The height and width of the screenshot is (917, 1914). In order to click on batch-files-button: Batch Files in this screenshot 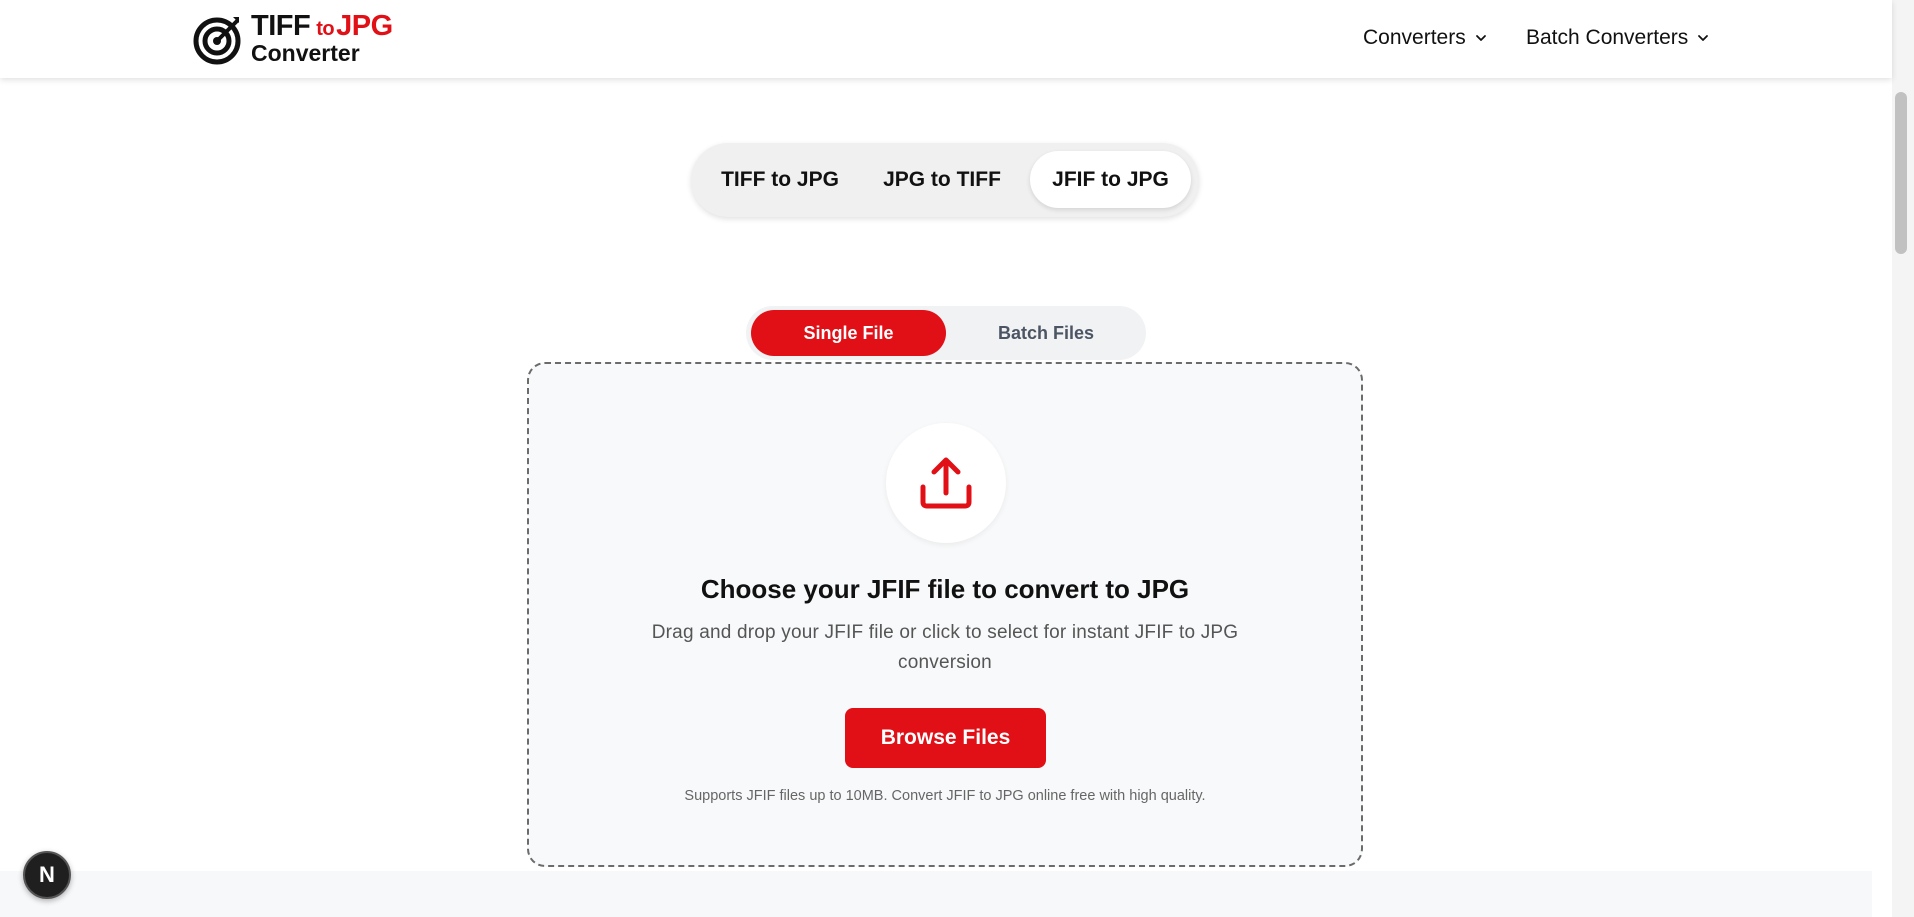, I will do `click(1046, 333)`.